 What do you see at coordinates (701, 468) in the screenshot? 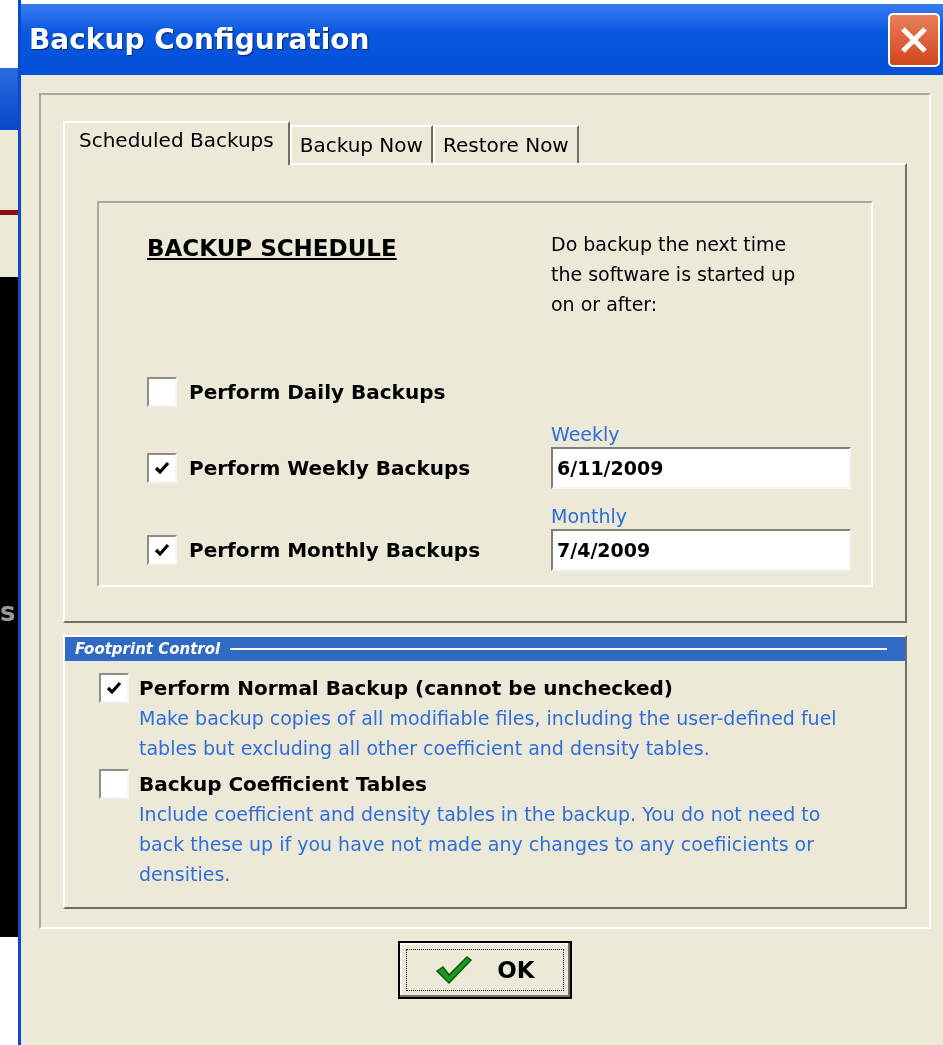
I see `date-field: 6/11/2009` at bounding box center [701, 468].